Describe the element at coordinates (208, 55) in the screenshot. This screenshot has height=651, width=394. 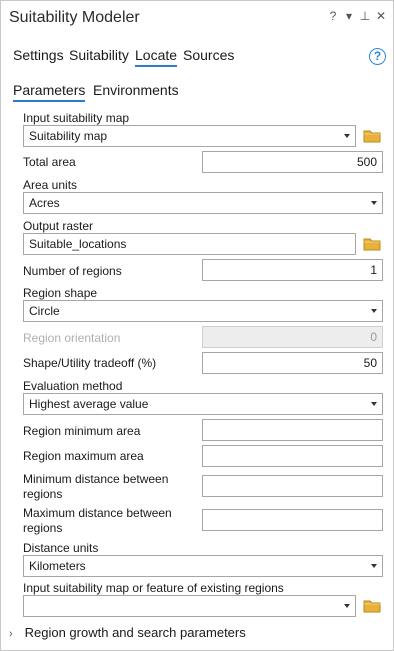
I see `tab-sources: Sources` at that location.